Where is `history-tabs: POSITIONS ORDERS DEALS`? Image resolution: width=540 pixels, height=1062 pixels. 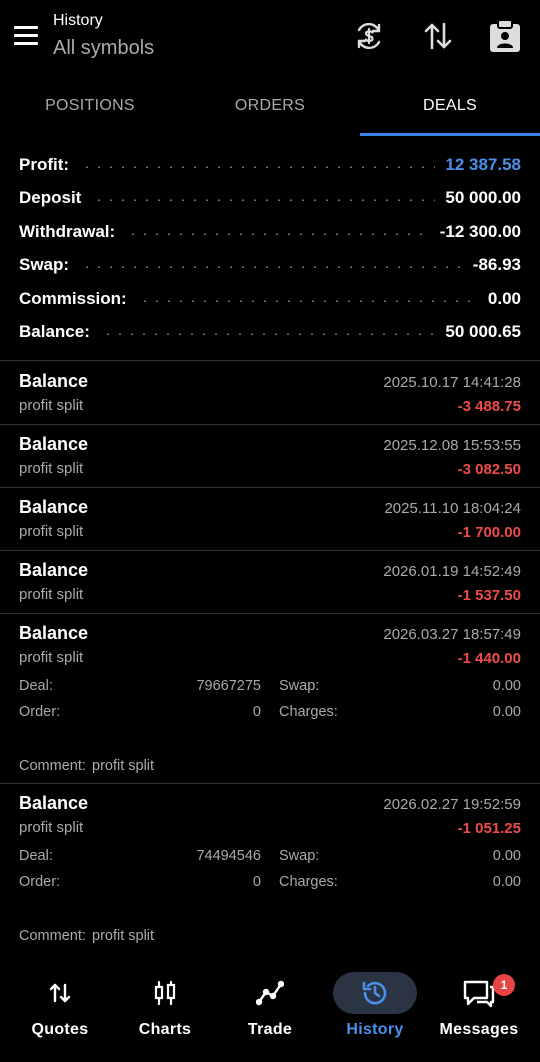 history-tabs: POSITIONS ORDERS DEALS is located at coordinates (270, 108).